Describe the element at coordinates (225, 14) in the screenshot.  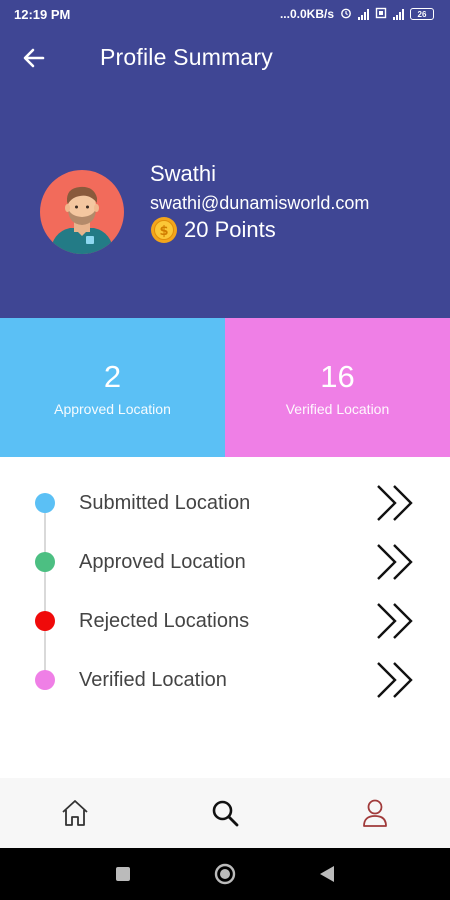
I see `status-bar: 12:19 PM ...0.0KB/s 26` at that location.